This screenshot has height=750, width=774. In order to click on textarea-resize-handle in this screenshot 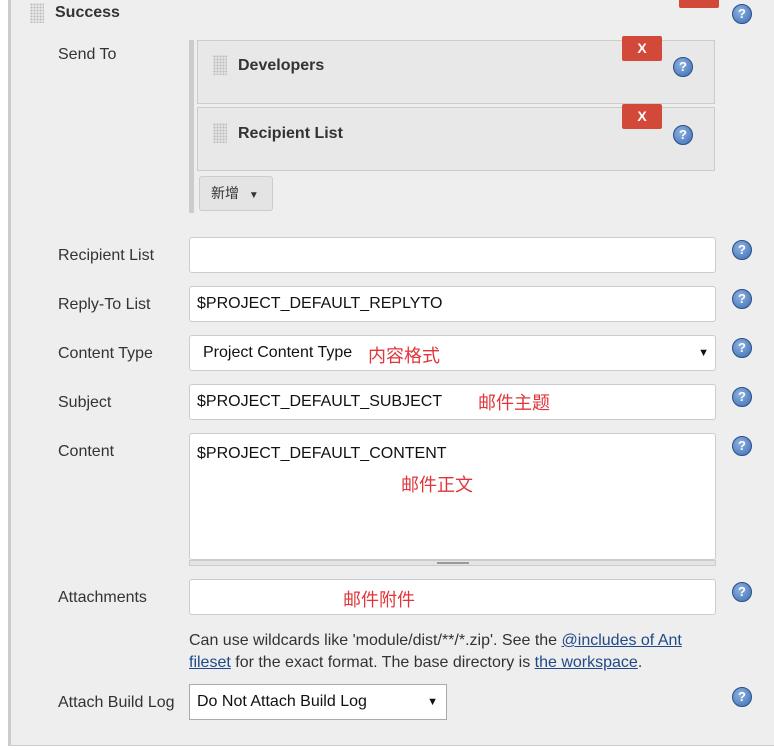, I will do `click(452, 563)`.